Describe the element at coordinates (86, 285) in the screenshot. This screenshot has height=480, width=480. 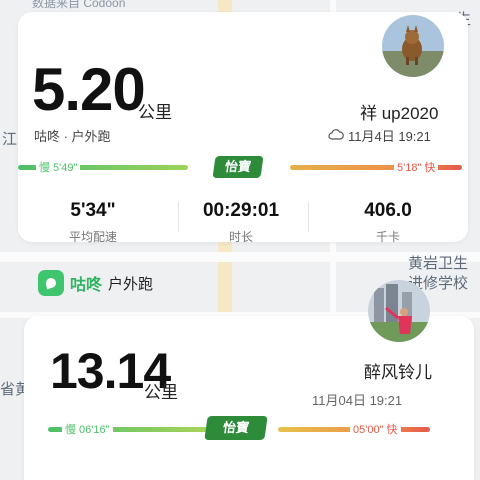
I see `app-name: 咕咚` at that location.